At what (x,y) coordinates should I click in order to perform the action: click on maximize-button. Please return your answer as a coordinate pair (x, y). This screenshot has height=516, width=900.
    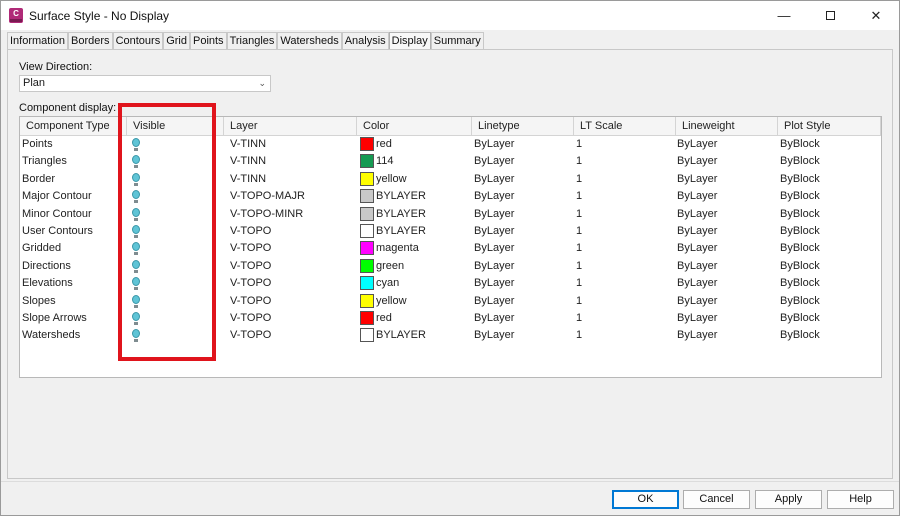
    Looking at the image, I should click on (830, 15).